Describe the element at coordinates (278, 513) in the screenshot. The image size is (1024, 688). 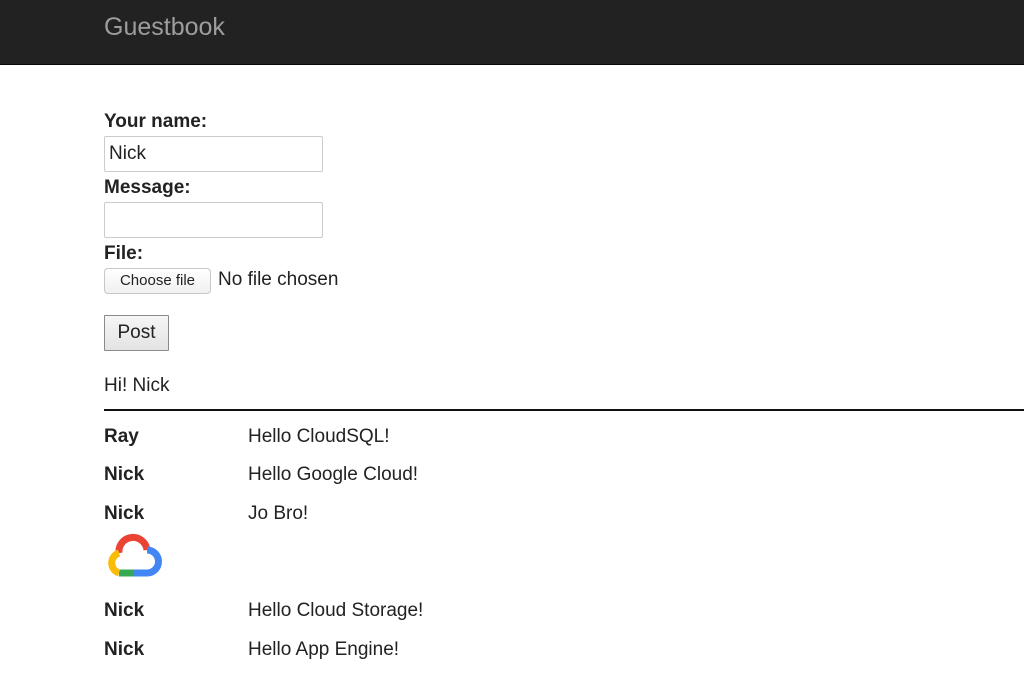
I see `entry-message: Jo Bro!` at that location.